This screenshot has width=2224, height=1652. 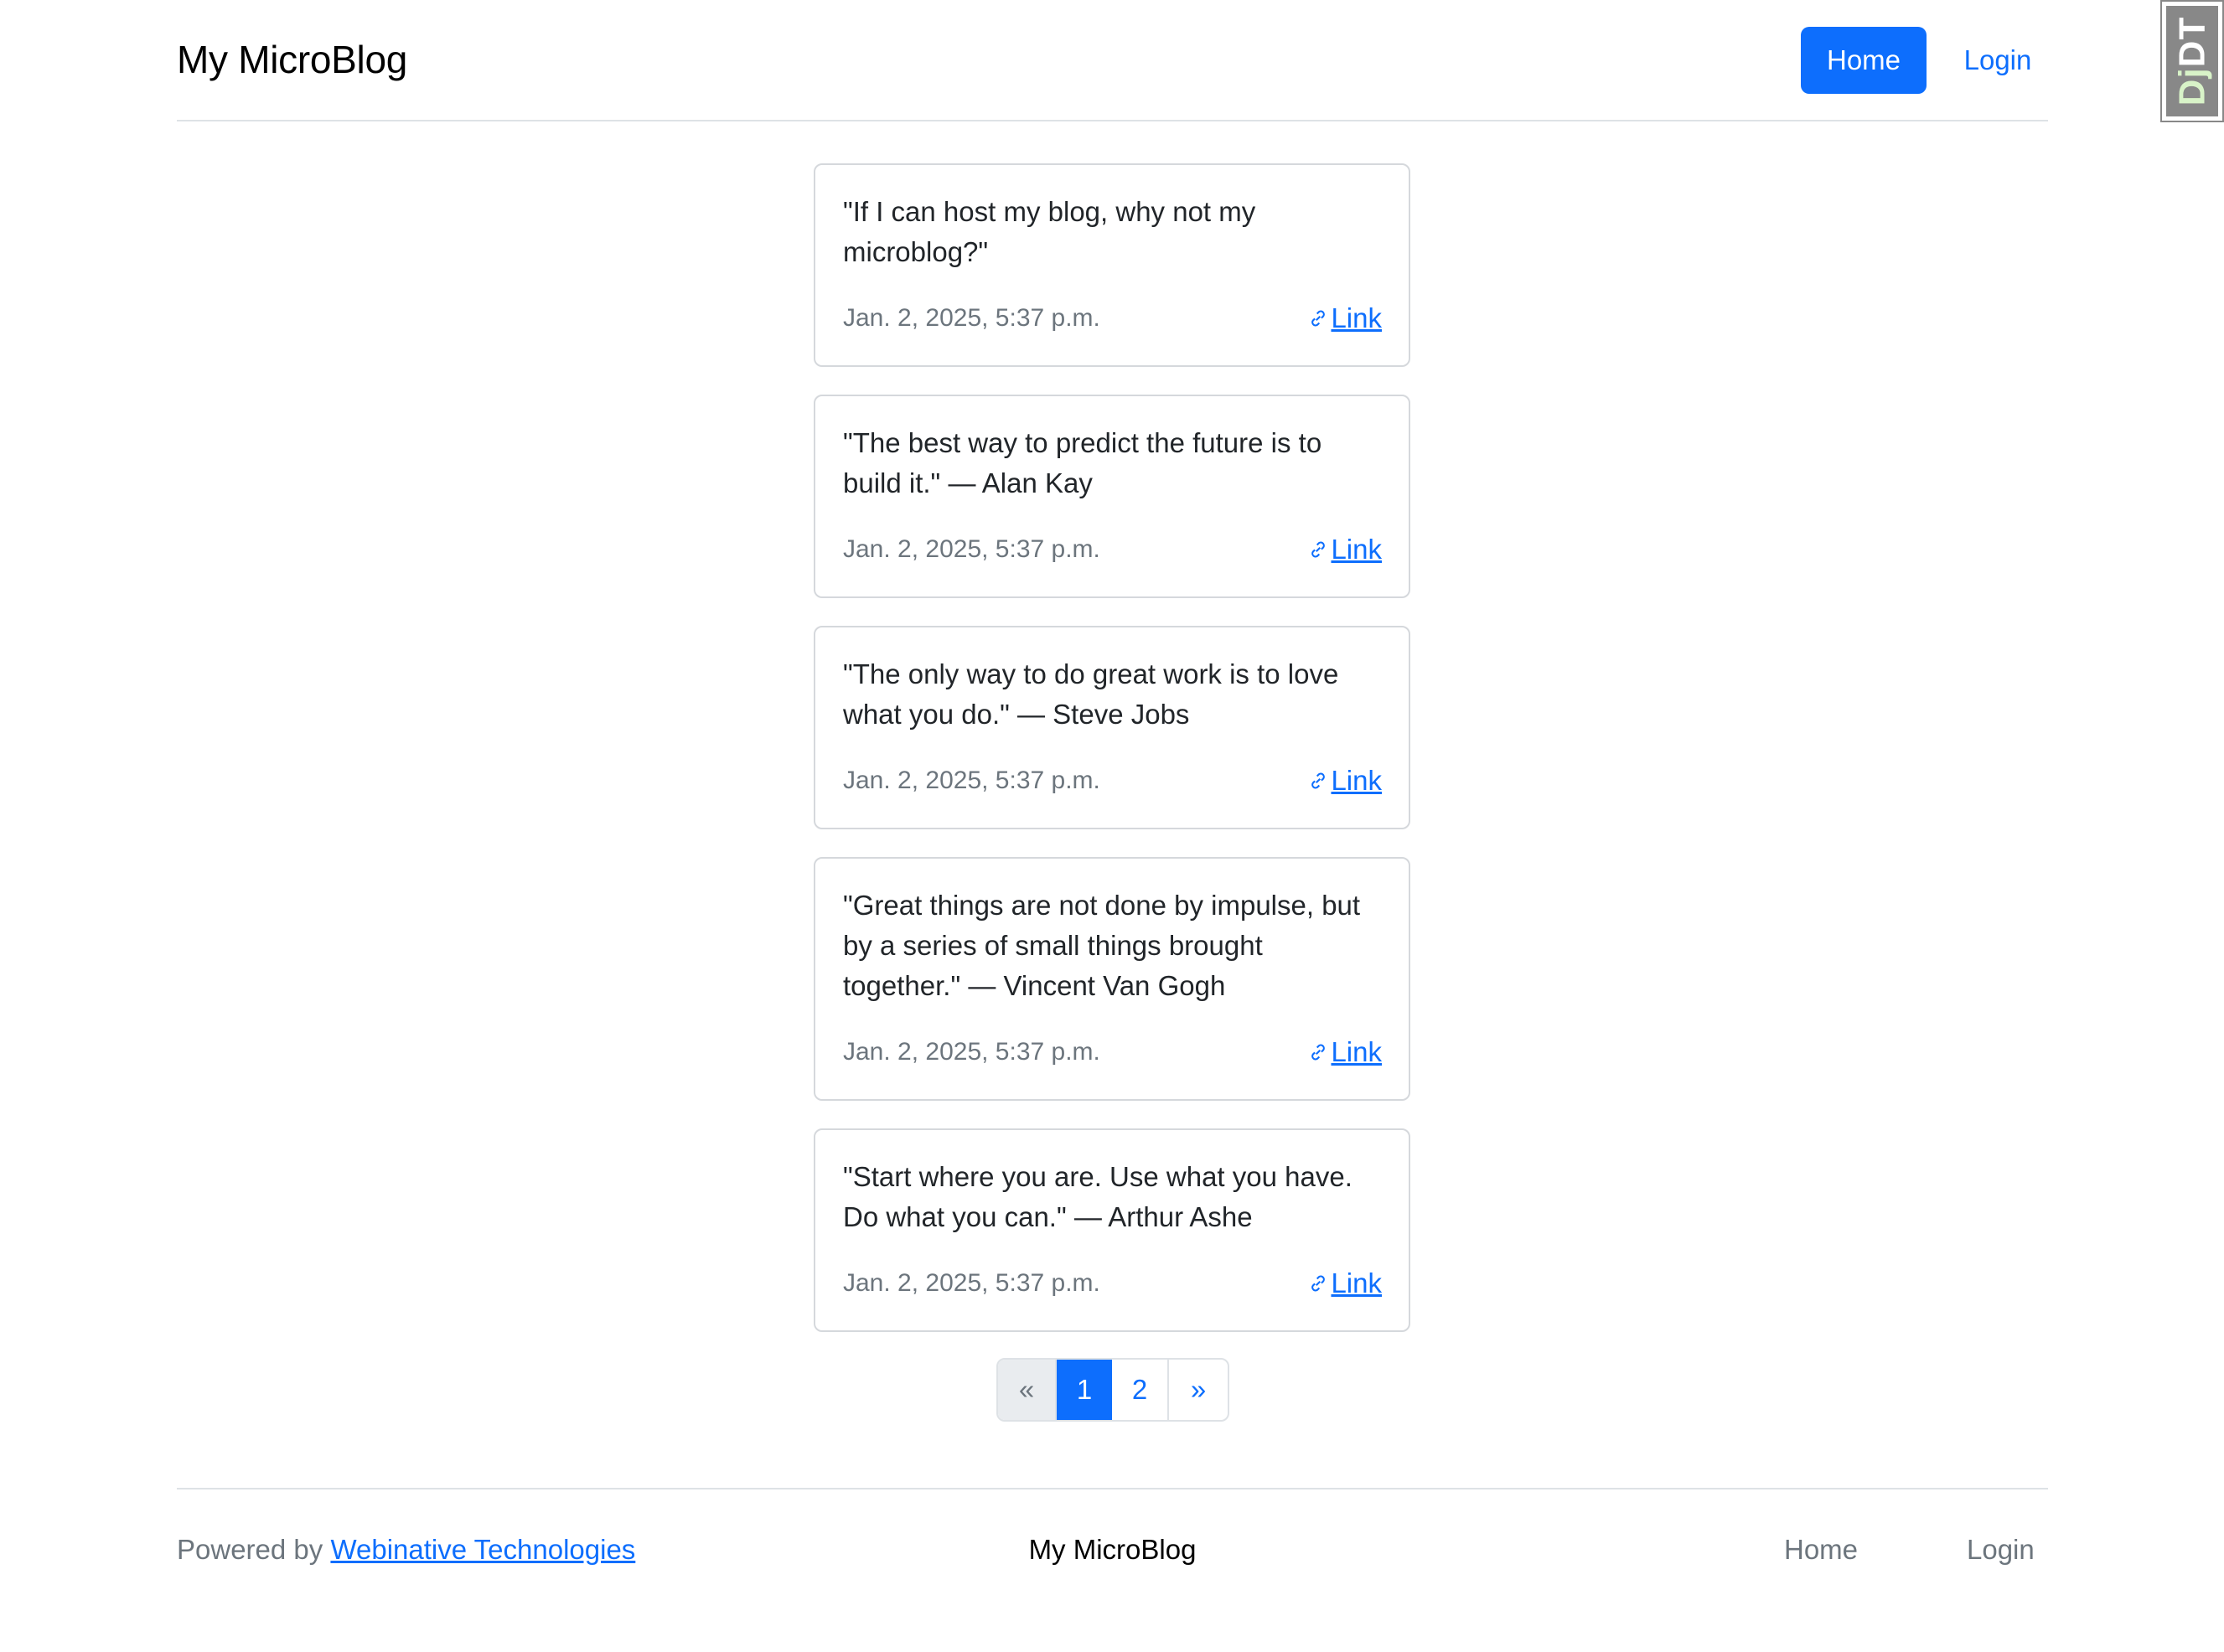 I want to click on pagination-page-1: 1, so click(x=1084, y=1390).